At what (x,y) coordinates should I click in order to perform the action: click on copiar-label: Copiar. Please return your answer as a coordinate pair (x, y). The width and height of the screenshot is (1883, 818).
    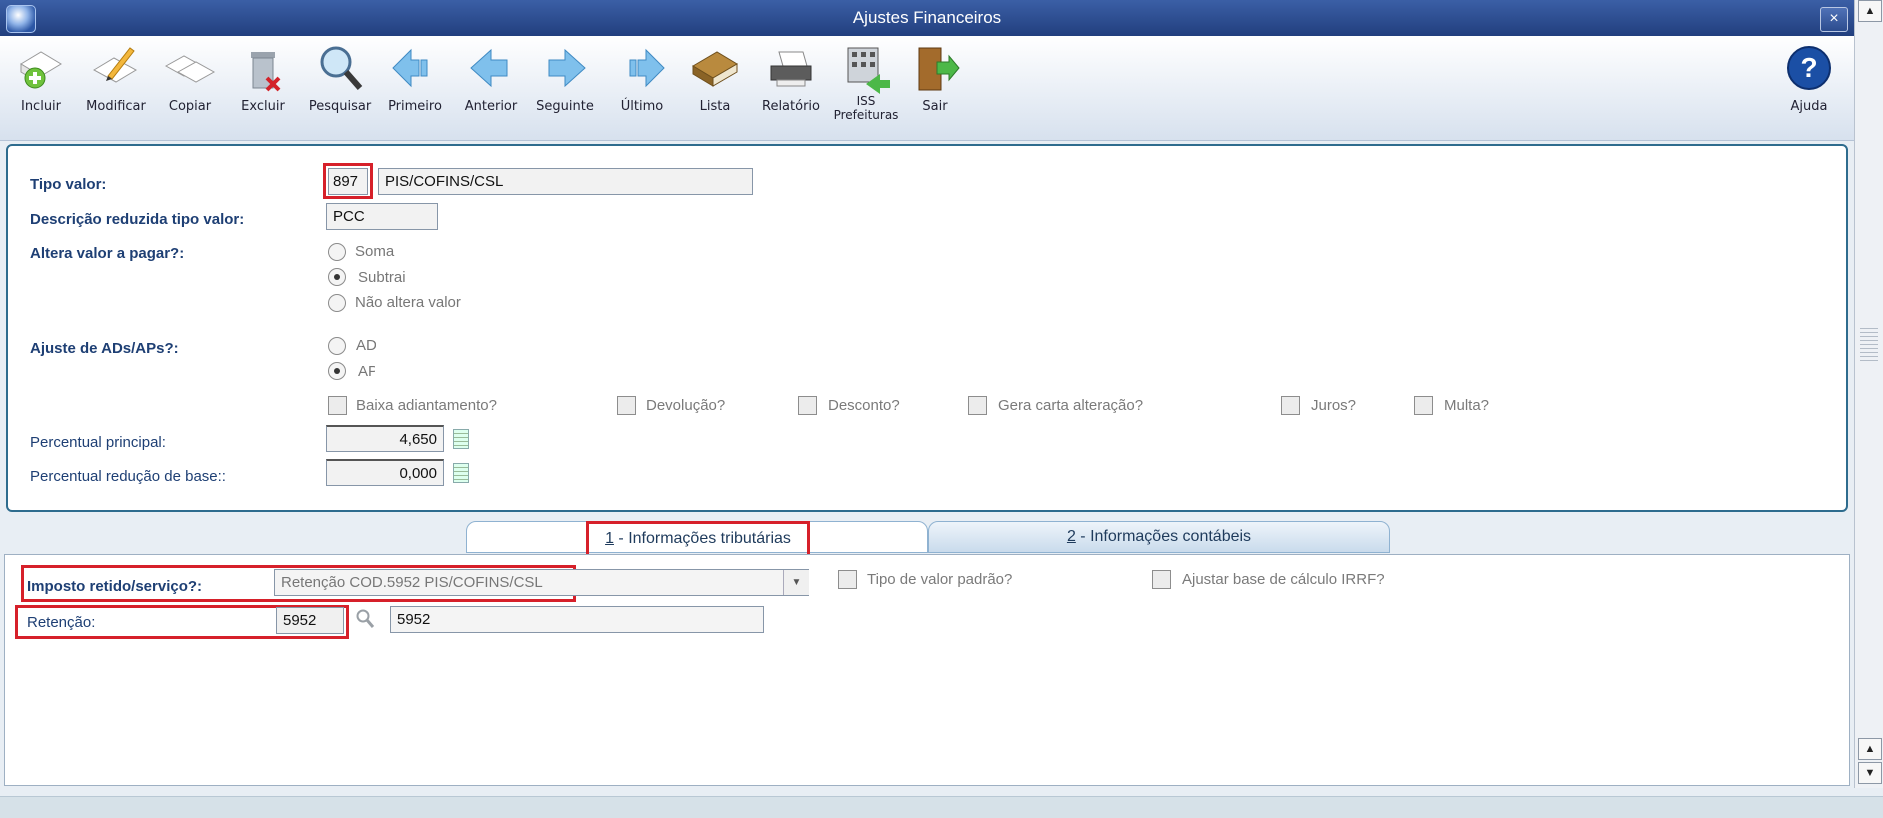
    Looking at the image, I should click on (190, 106).